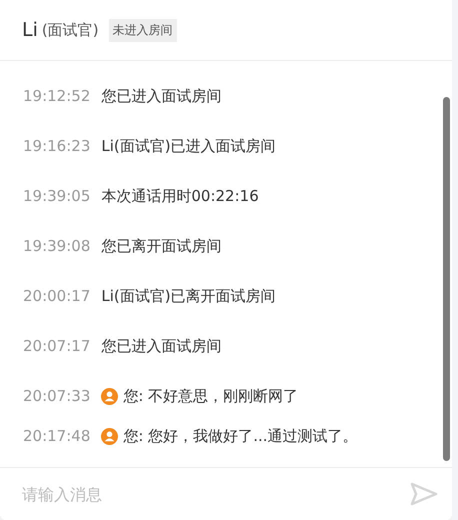  Describe the element at coordinates (56, 396) in the screenshot. I see `message-time: 20:07:33` at that location.